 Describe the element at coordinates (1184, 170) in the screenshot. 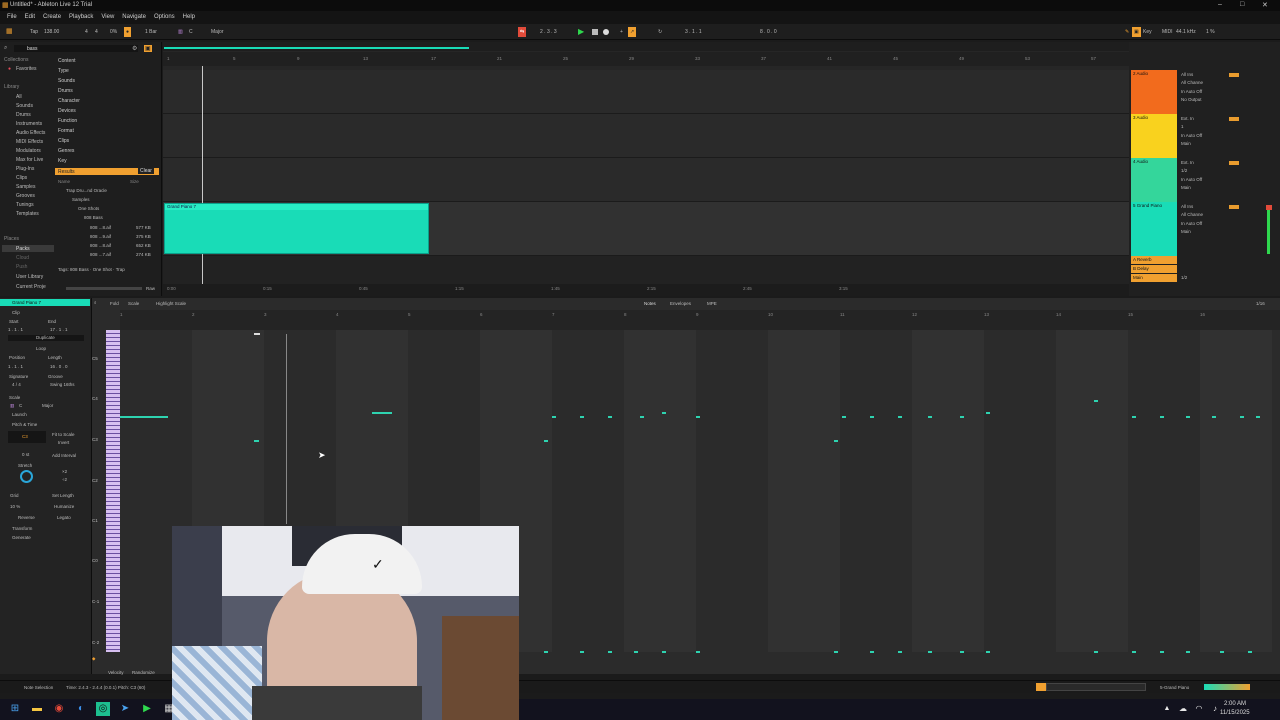

I see `input-channel: 1/2` at that location.